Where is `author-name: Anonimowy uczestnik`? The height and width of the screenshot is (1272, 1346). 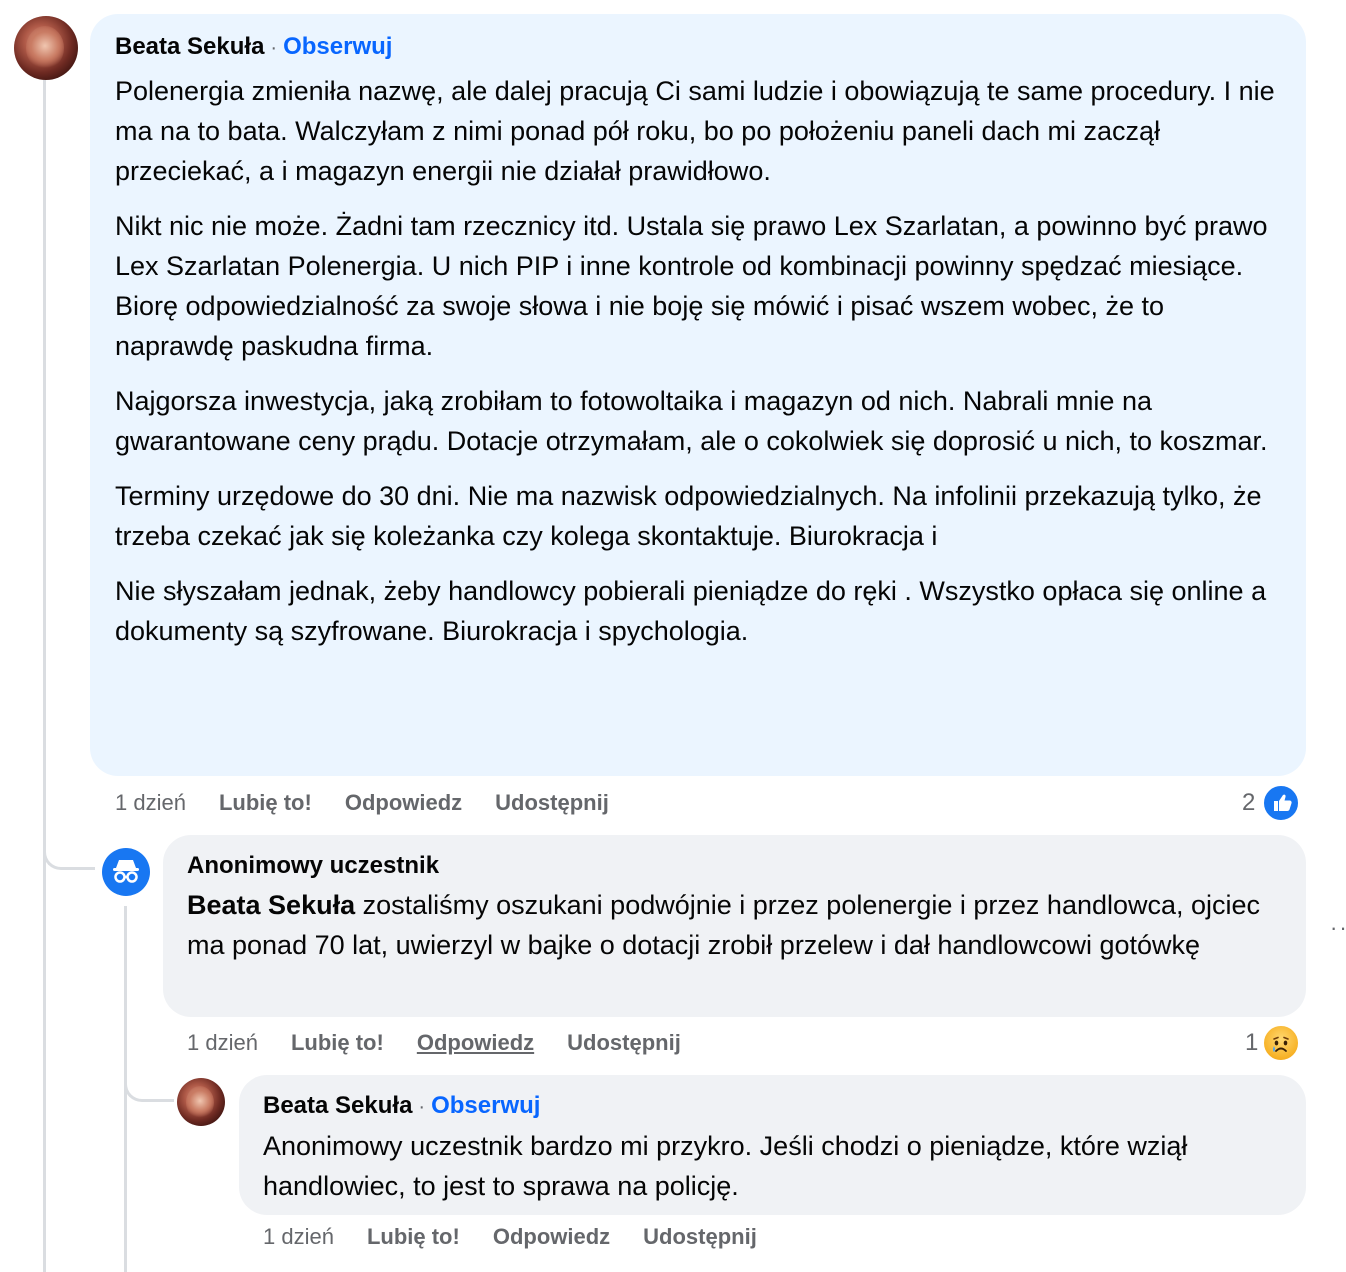 author-name: Anonimowy uczestnik is located at coordinates (313, 865).